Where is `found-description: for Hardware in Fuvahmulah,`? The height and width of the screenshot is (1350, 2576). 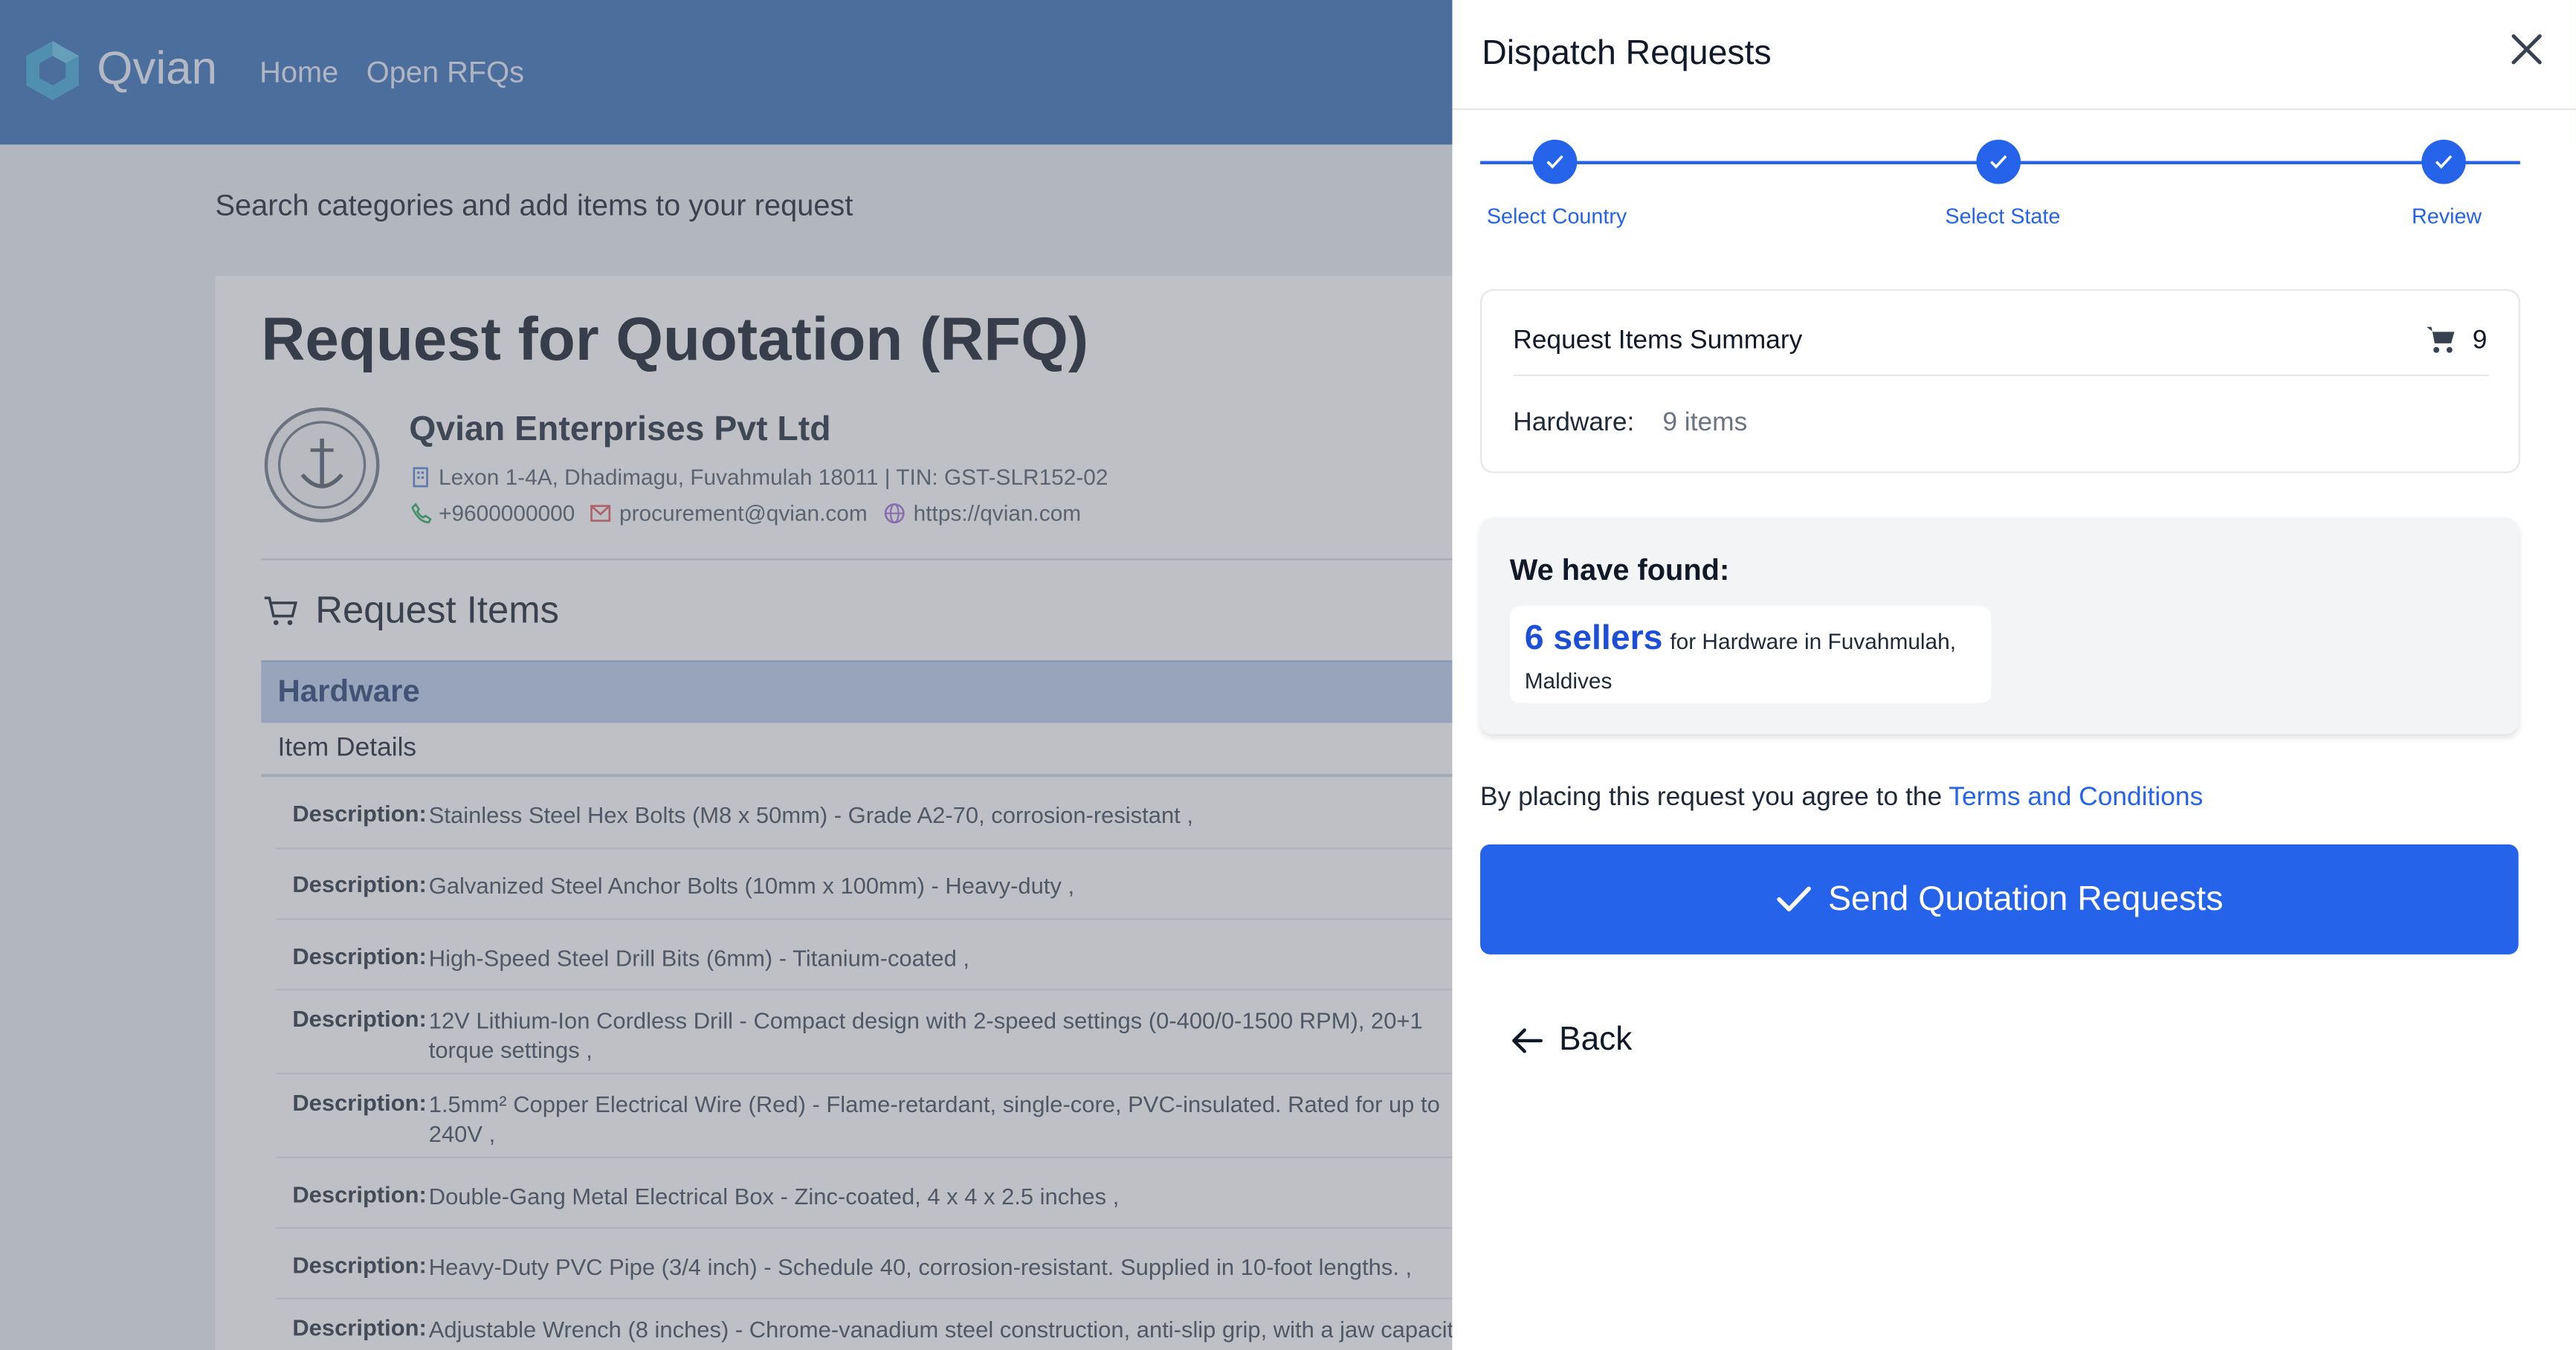 found-description: for Hardware in Fuvahmulah, is located at coordinates (1813, 641).